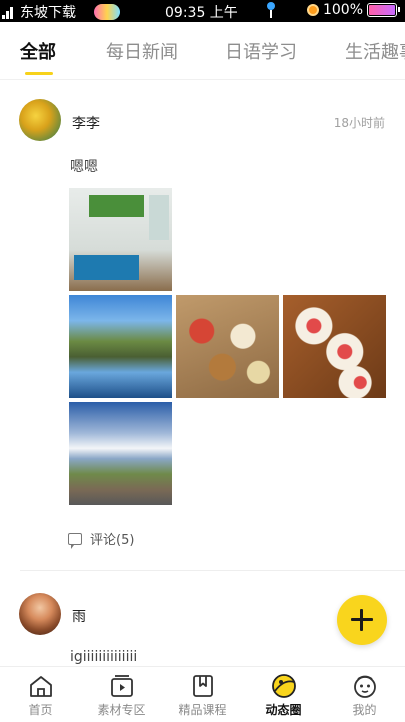 The height and width of the screenshot is (722, 405). What do you see at coordinates (359, 123) in the screenshot?
I see `post-time: 18小时前` at bounding box center [359, 123].